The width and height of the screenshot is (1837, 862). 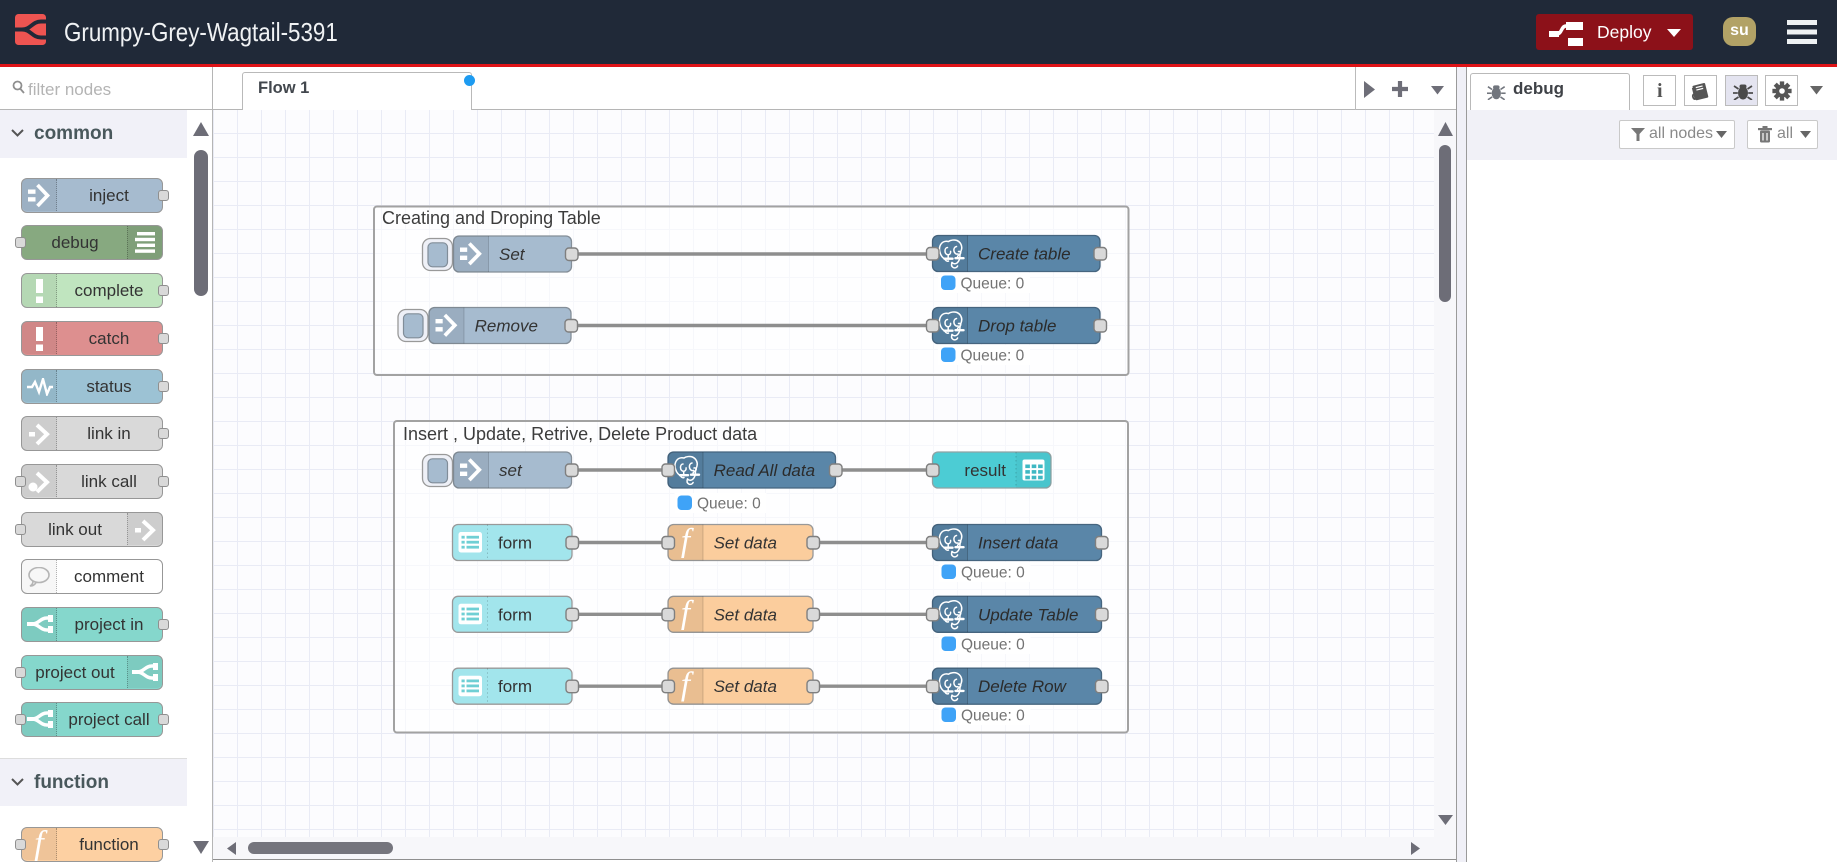 I want to click on svg-text: result, so click(x=985, y=470).